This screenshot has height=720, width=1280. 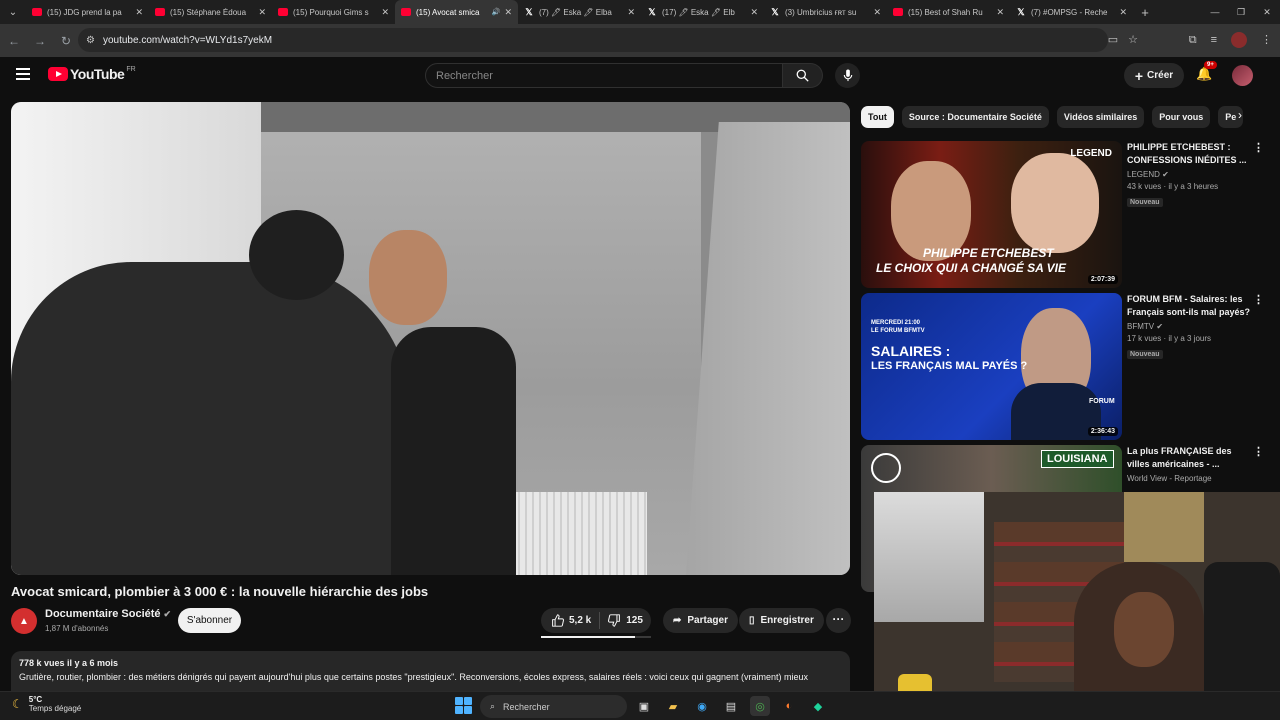 What do you see at coordinates (210, 12) in the screenshot?
I see `browser-tab: (15) Stéphane Édoua ✕` at bounding box center [210, 12].